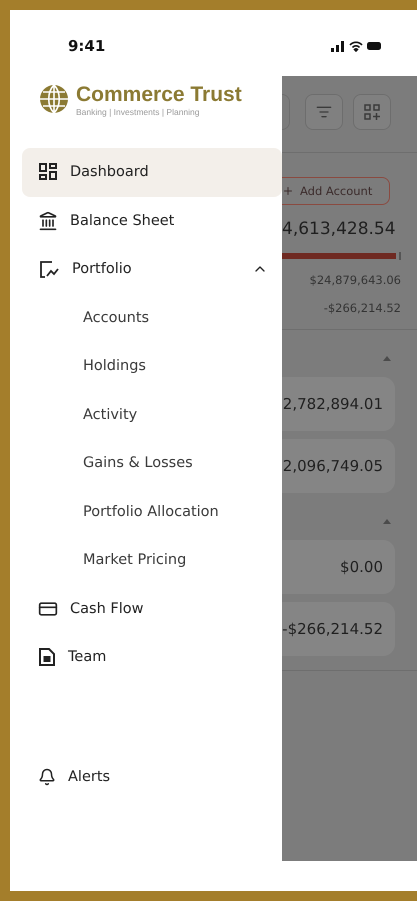 The width and height of the screenshot is (417, 901). What do you see at coordinates (47, 777) in the screenshot?
I see `bell-icon` at bounding box center [47, 777].